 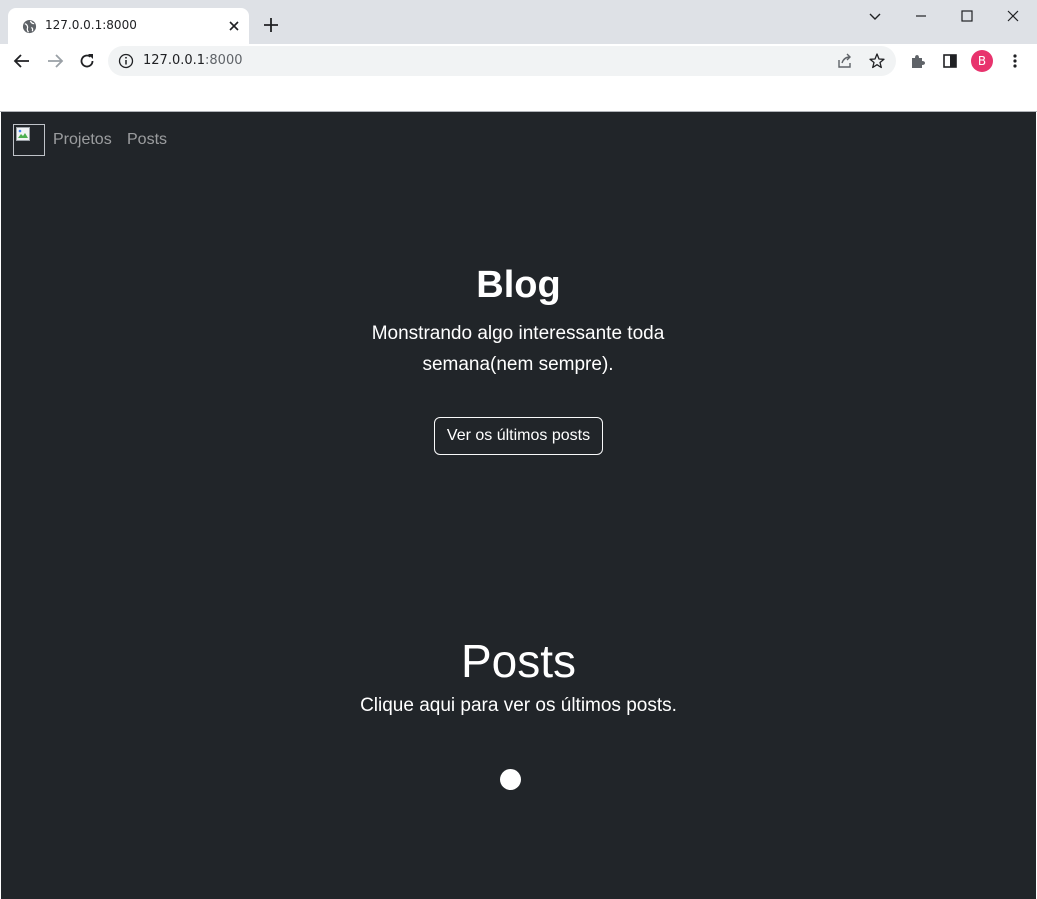 I want to click on site-info-icon, so click(x=126, y=61).